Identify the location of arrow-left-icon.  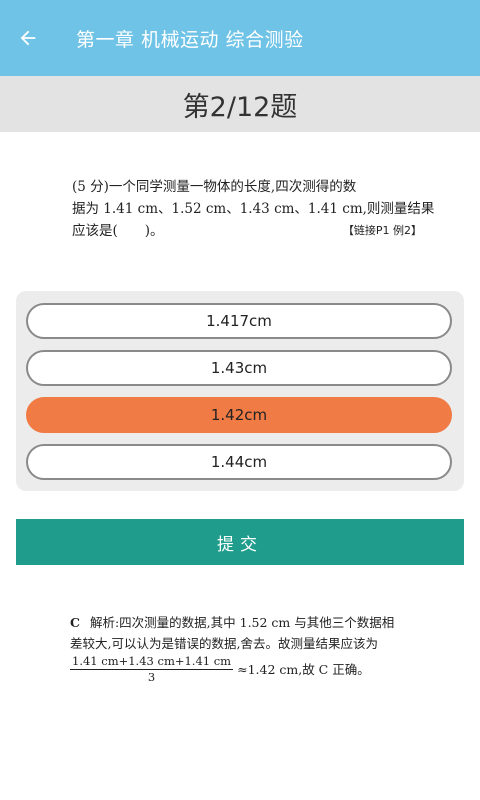
(28, 38).